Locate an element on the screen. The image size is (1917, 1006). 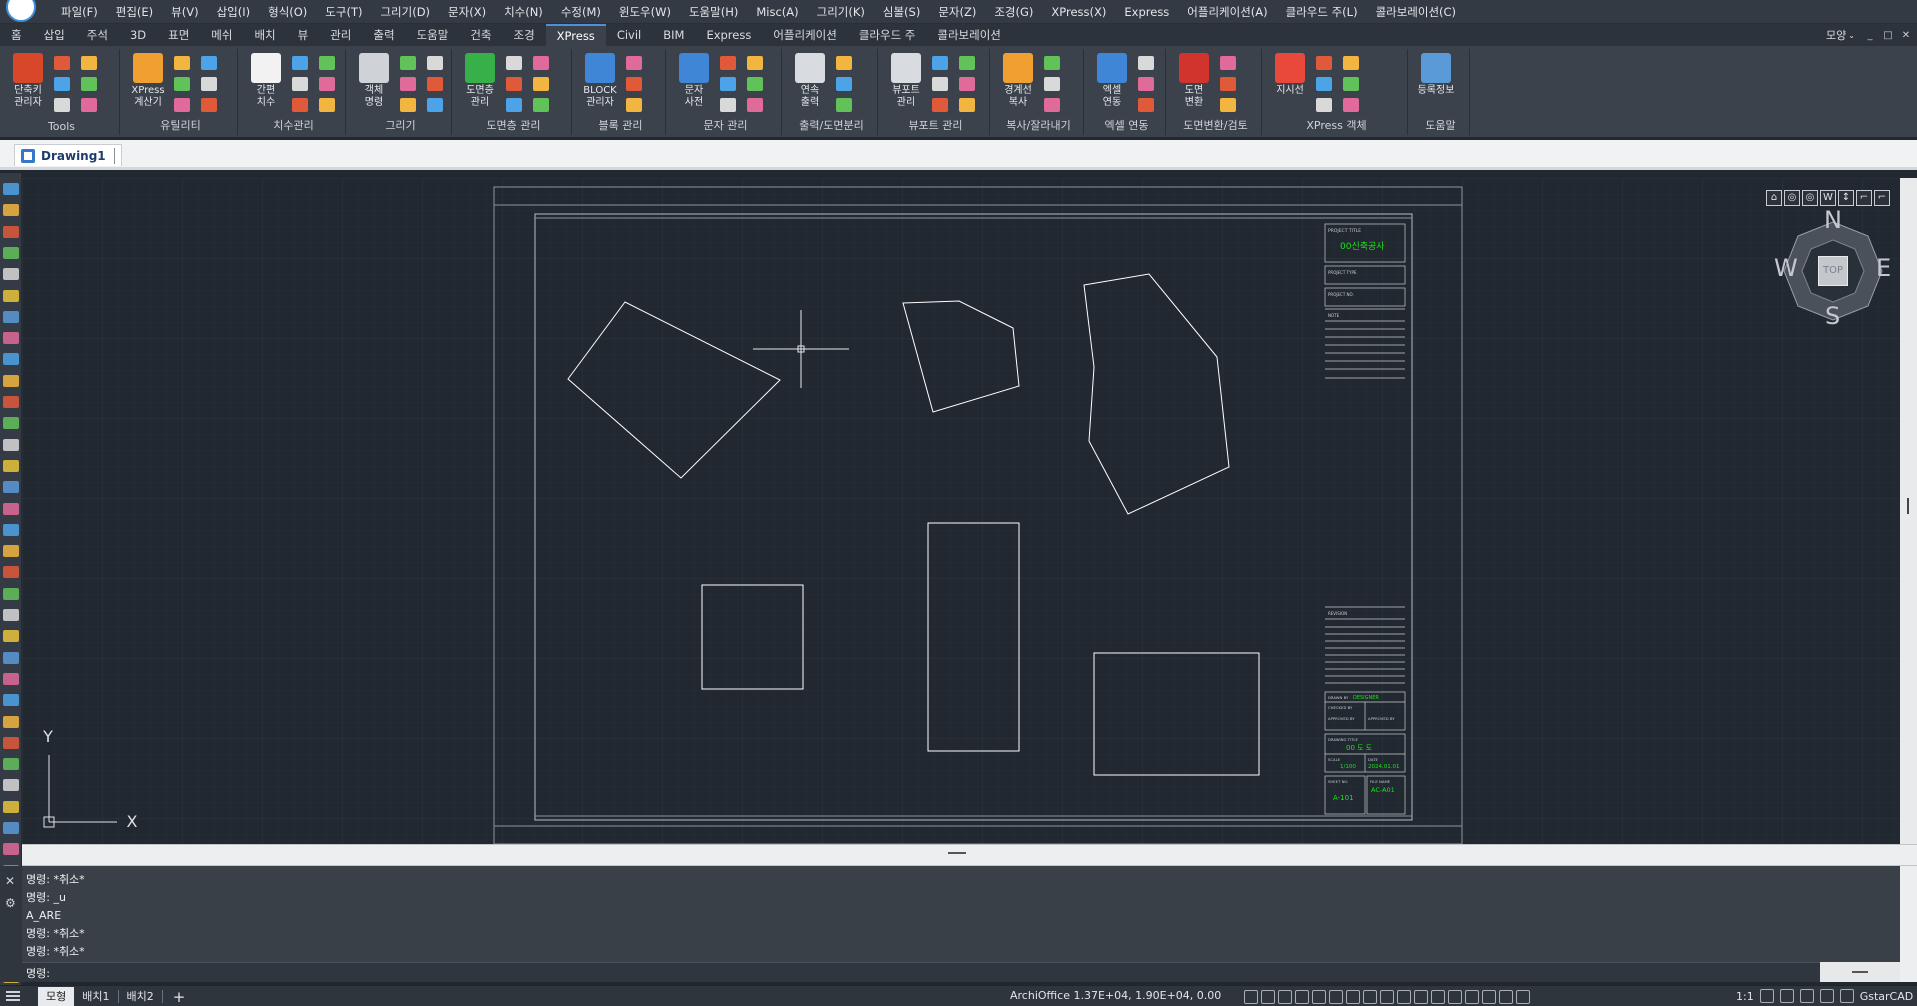
ribbon-big-button: 간편 치수 is located at coordinates (266, 86).